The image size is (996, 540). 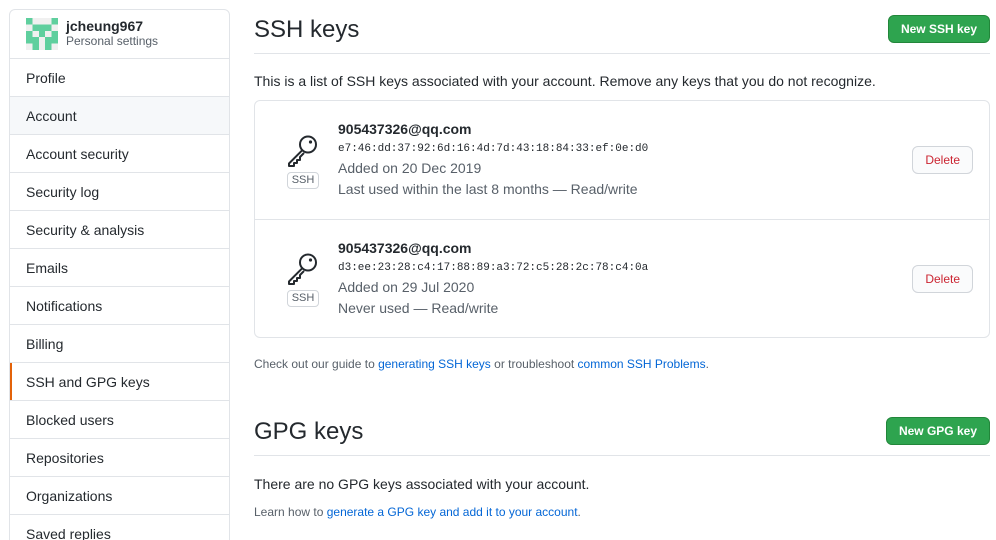 I want to click on identicon-icon, so click(x=42, y=34).